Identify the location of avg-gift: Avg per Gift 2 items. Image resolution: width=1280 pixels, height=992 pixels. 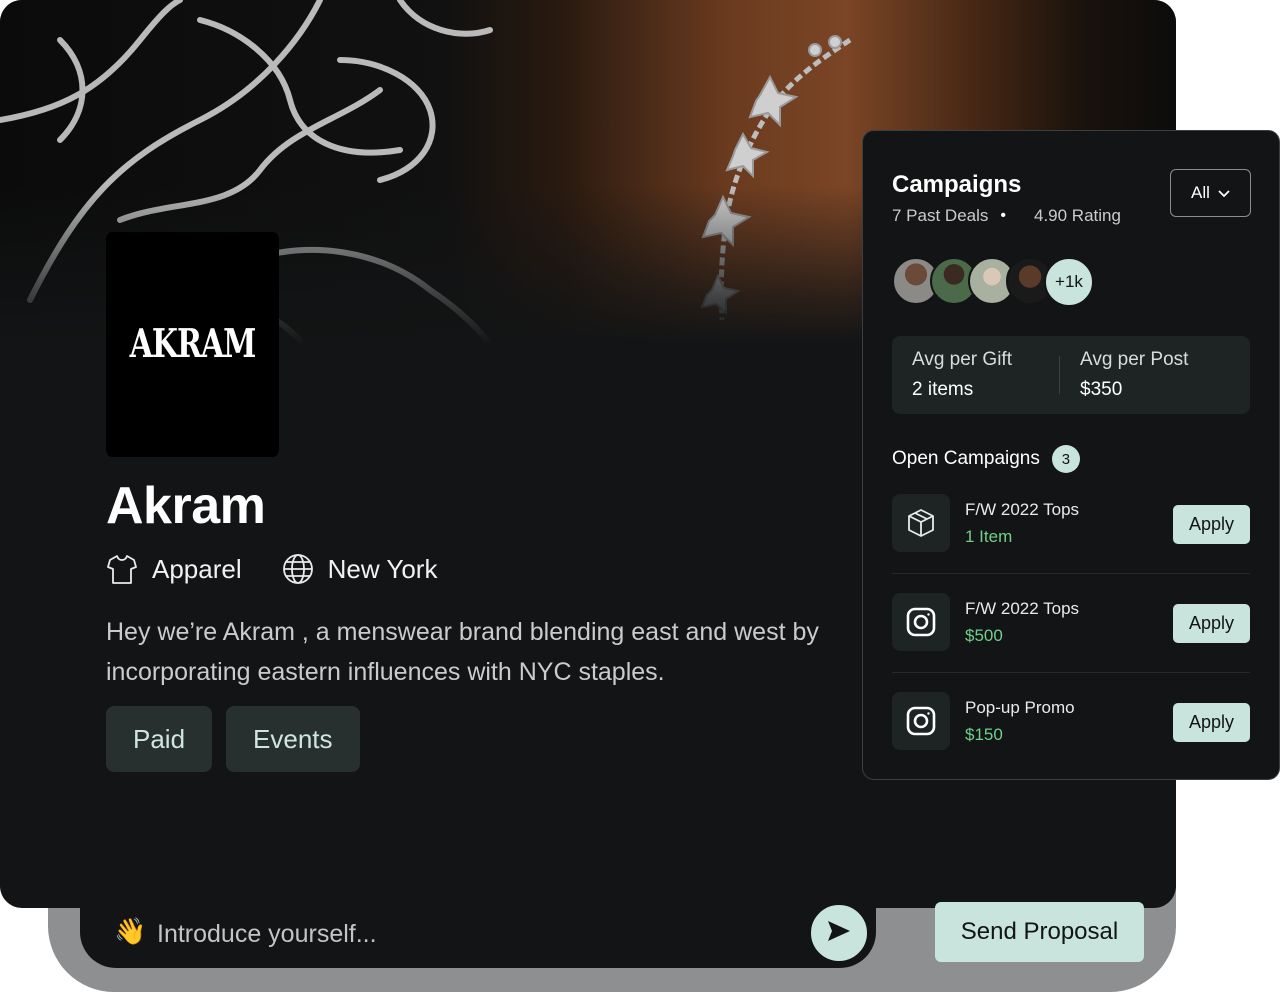
(962, 375).